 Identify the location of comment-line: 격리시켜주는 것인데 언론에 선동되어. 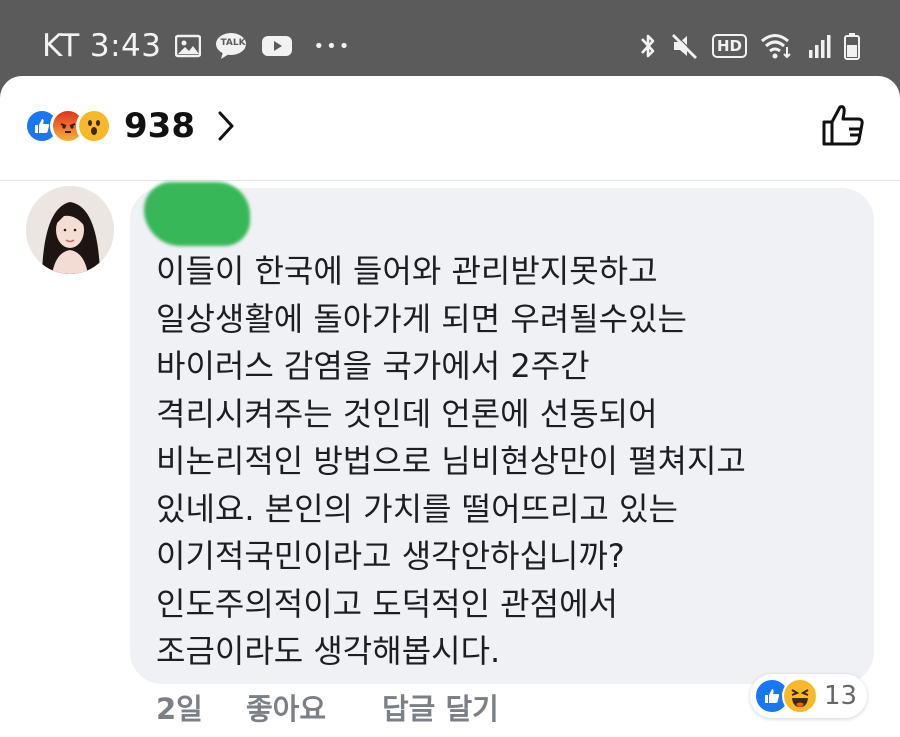
(407, 413).